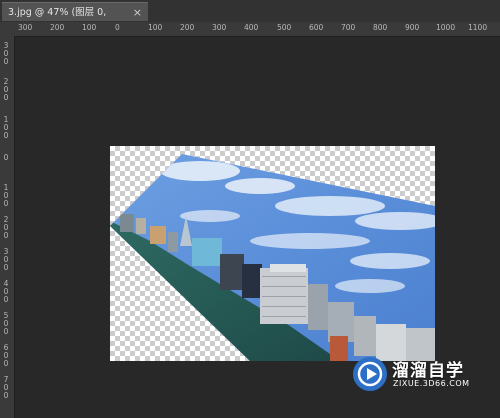 Image resolution: width=500 pixels, height=418 pixels. I want to click on watermark-brand: 溜溜自学, so click(428, 371).